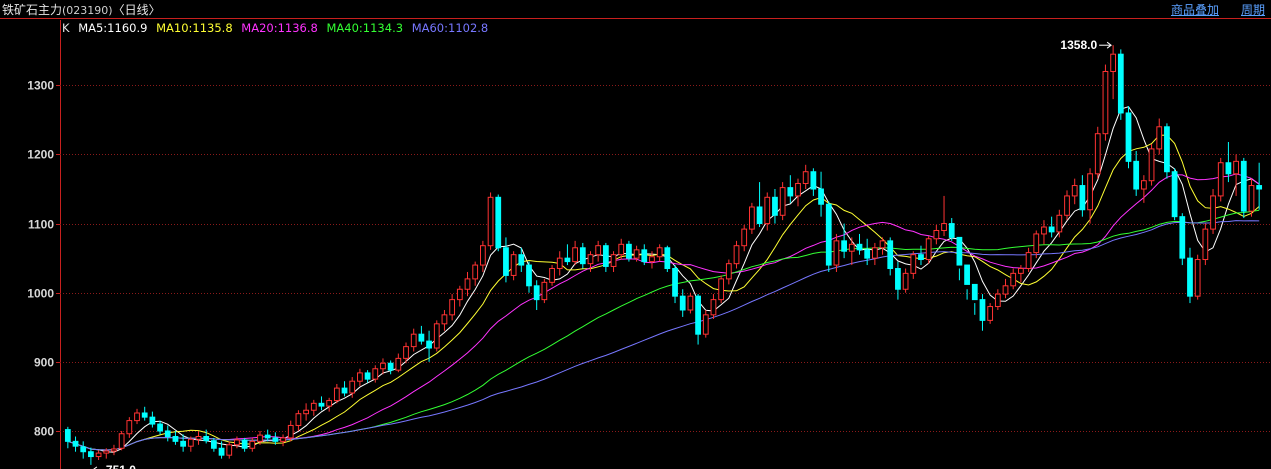 This screenshot has width=1271, height=469. Describe the element at coordinates (40, 86) in the screenshot. I see `y-tick-label: 1300` at that location.